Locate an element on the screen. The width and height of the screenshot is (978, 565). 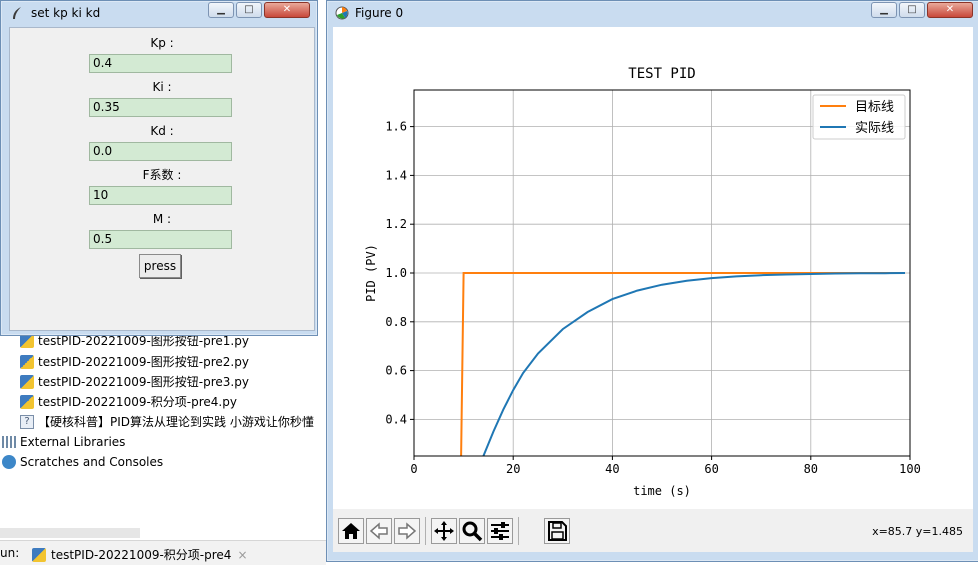
series-lines is located at coordinates (683, 364).